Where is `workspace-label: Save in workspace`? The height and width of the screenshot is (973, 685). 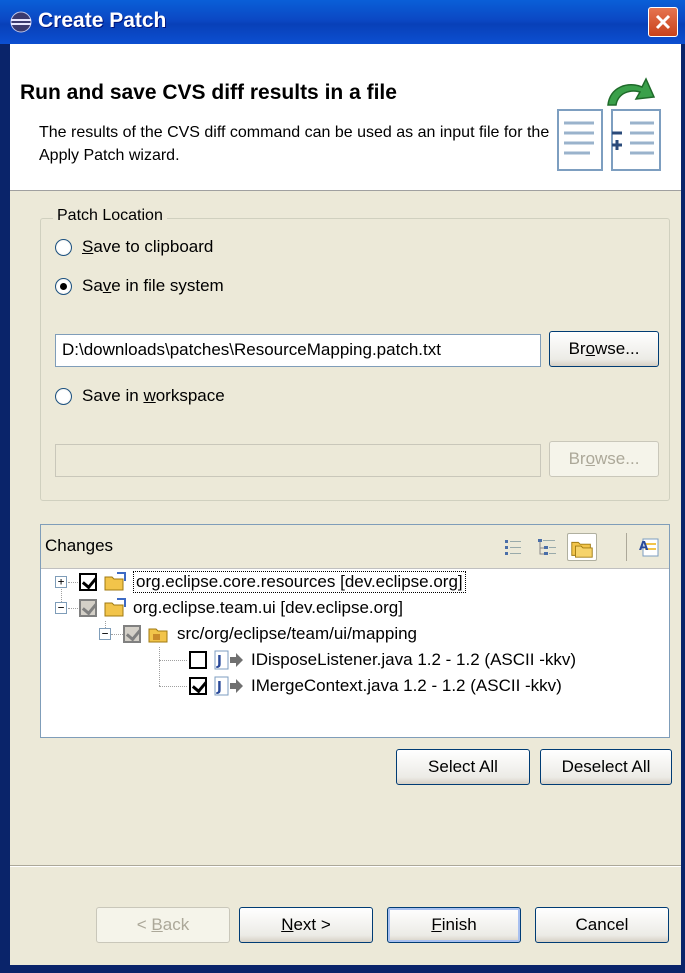 workspace-label: Save in workspace is located at coordinates (153, 395).